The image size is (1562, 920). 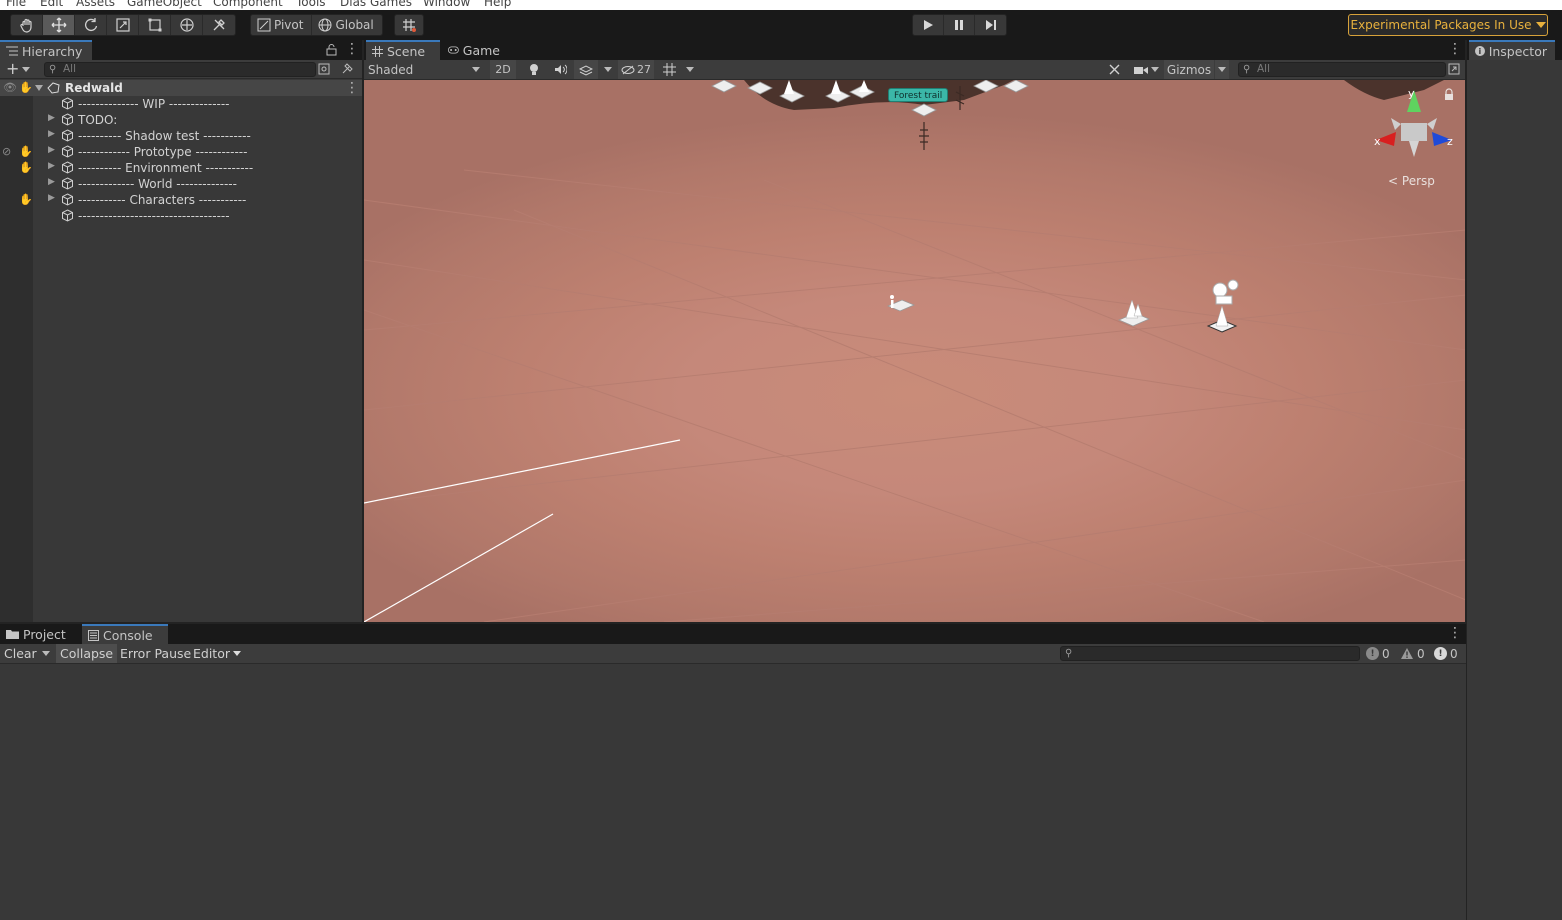 What do you see at coordinates (125, 634) in the screenshot?
I see `tab-console: Console` at bounding box center [125, 634].